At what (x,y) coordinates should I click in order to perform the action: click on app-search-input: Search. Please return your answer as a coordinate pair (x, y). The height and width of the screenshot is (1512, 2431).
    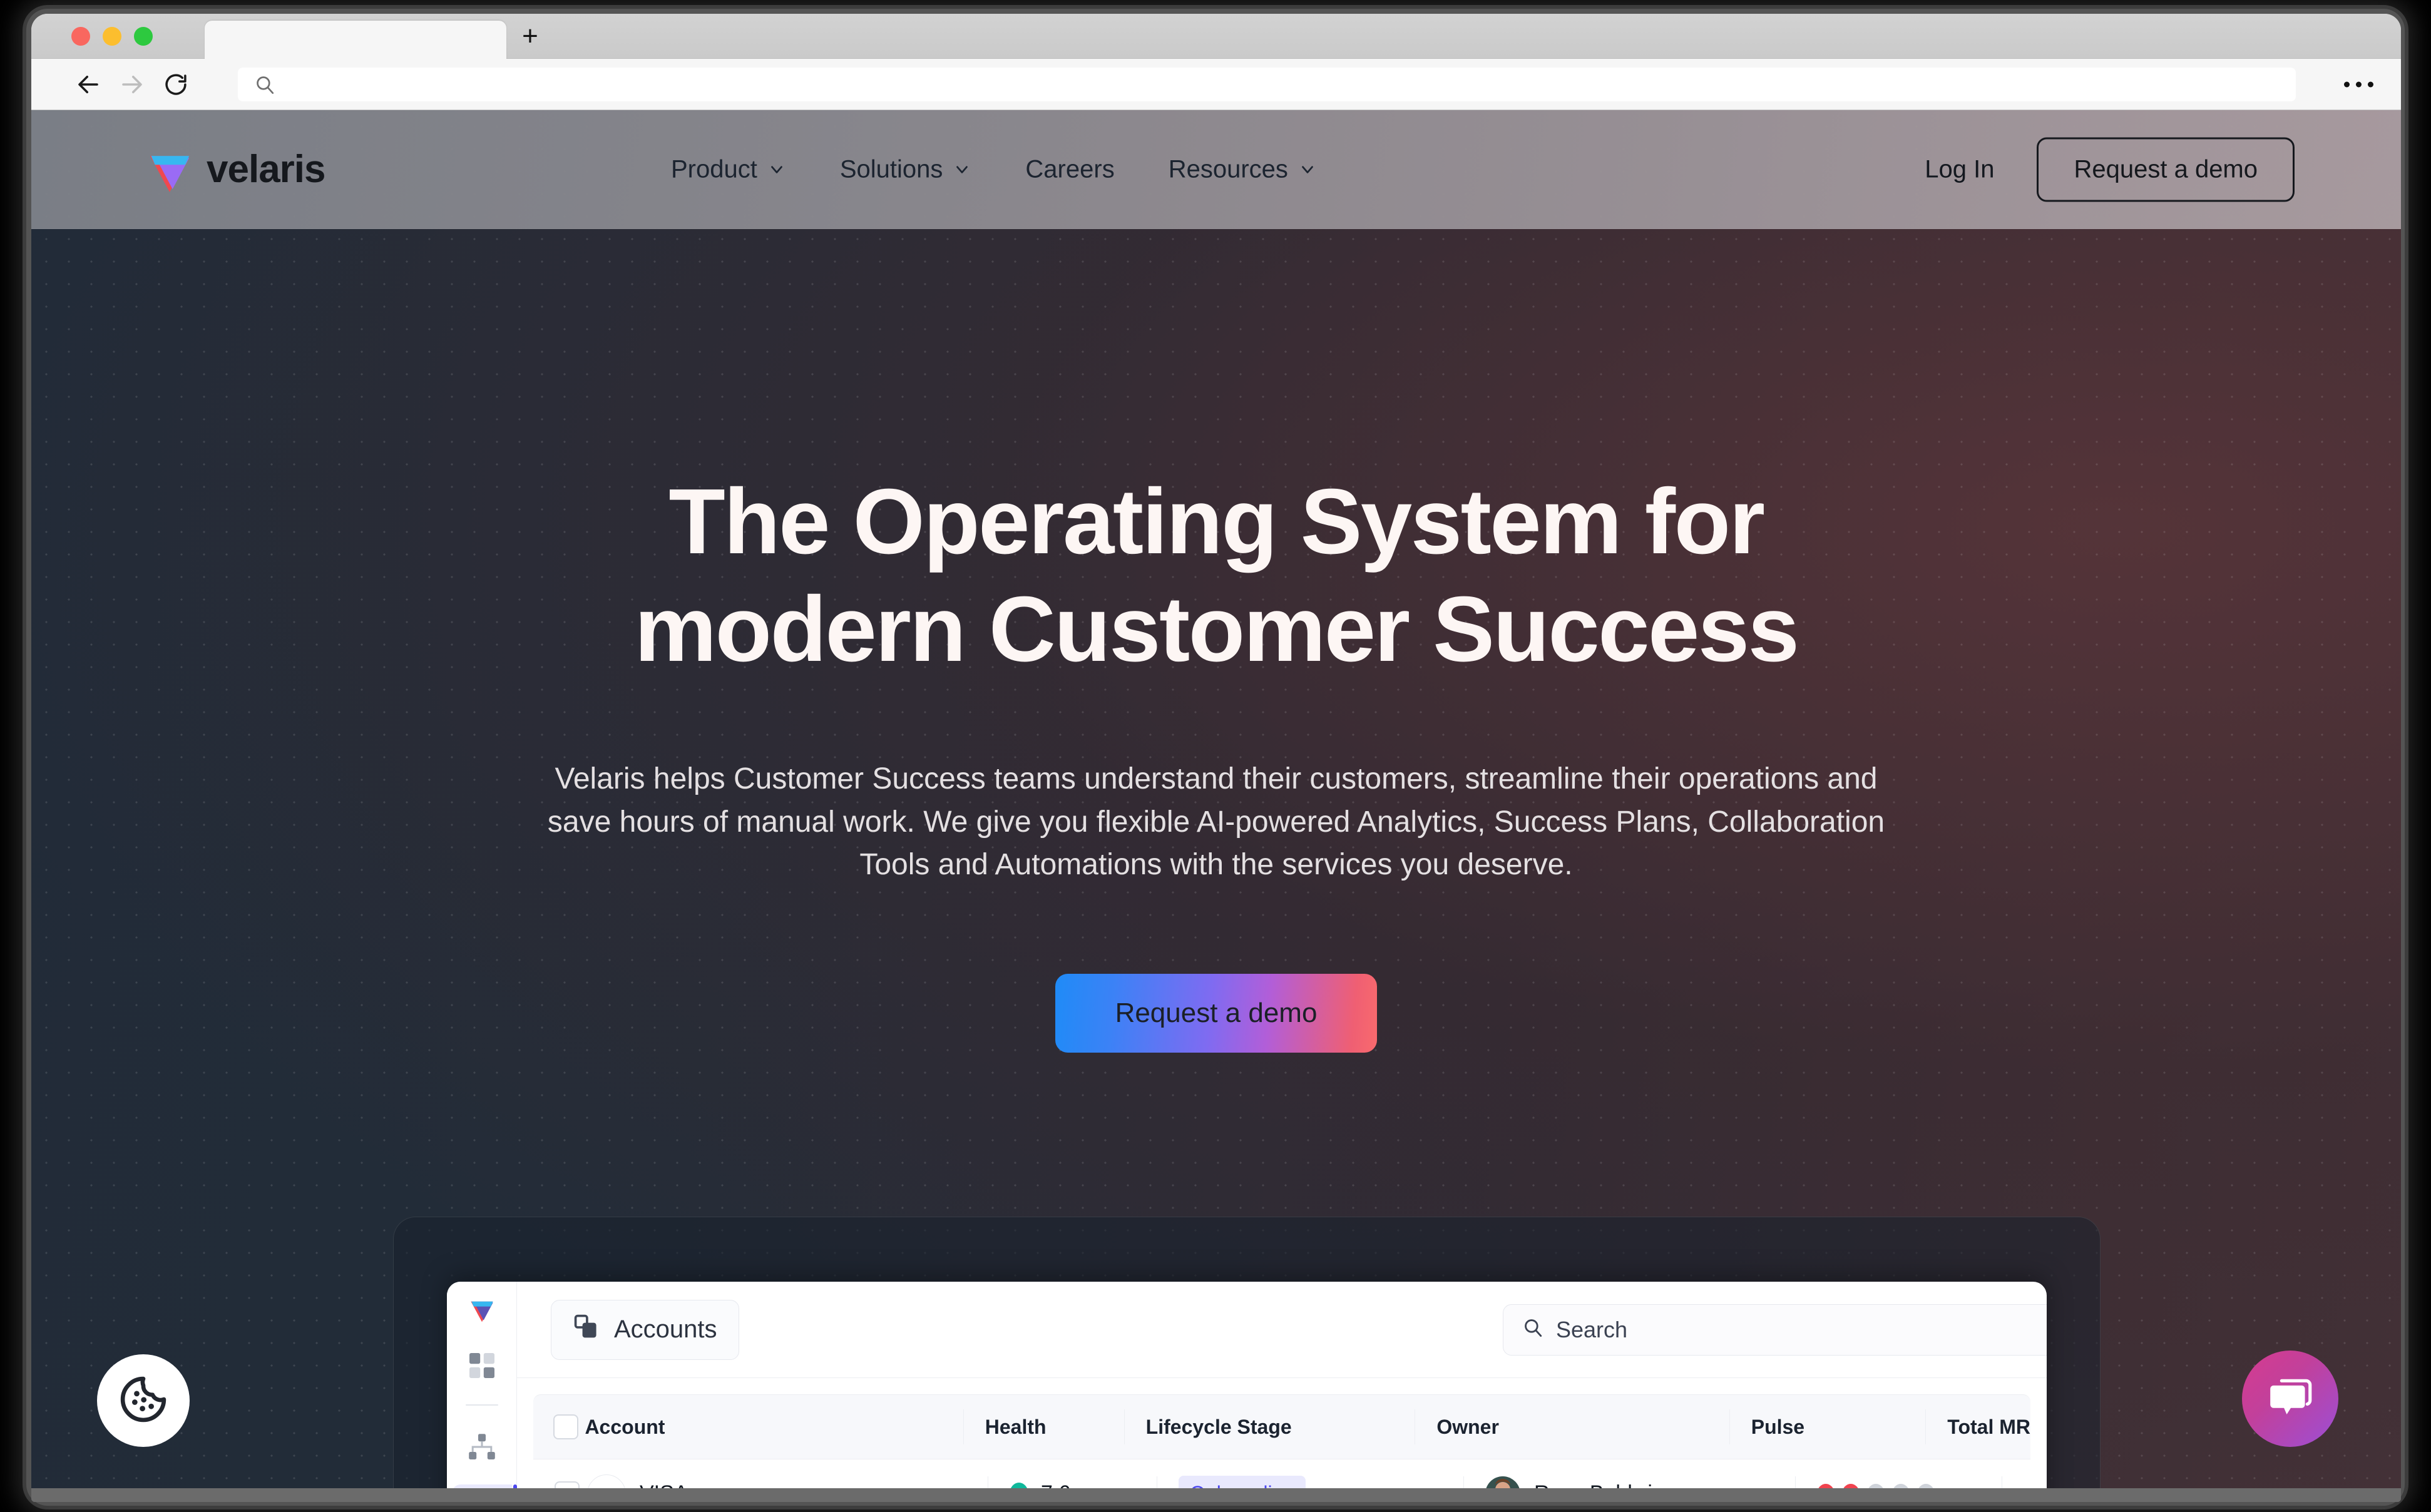
    Looking at the image, I should click on (1775, 1330).